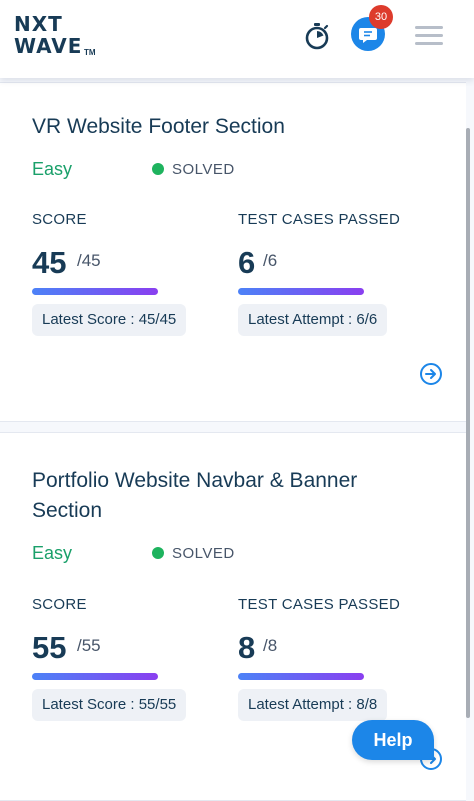 The height and width of the screenshot is (801, 474). What do you see at coordinates (313, 320) in the screenshot?
I see `latest-attempt: Latest Attempt : 6/6` at bounding box center [313, 320].